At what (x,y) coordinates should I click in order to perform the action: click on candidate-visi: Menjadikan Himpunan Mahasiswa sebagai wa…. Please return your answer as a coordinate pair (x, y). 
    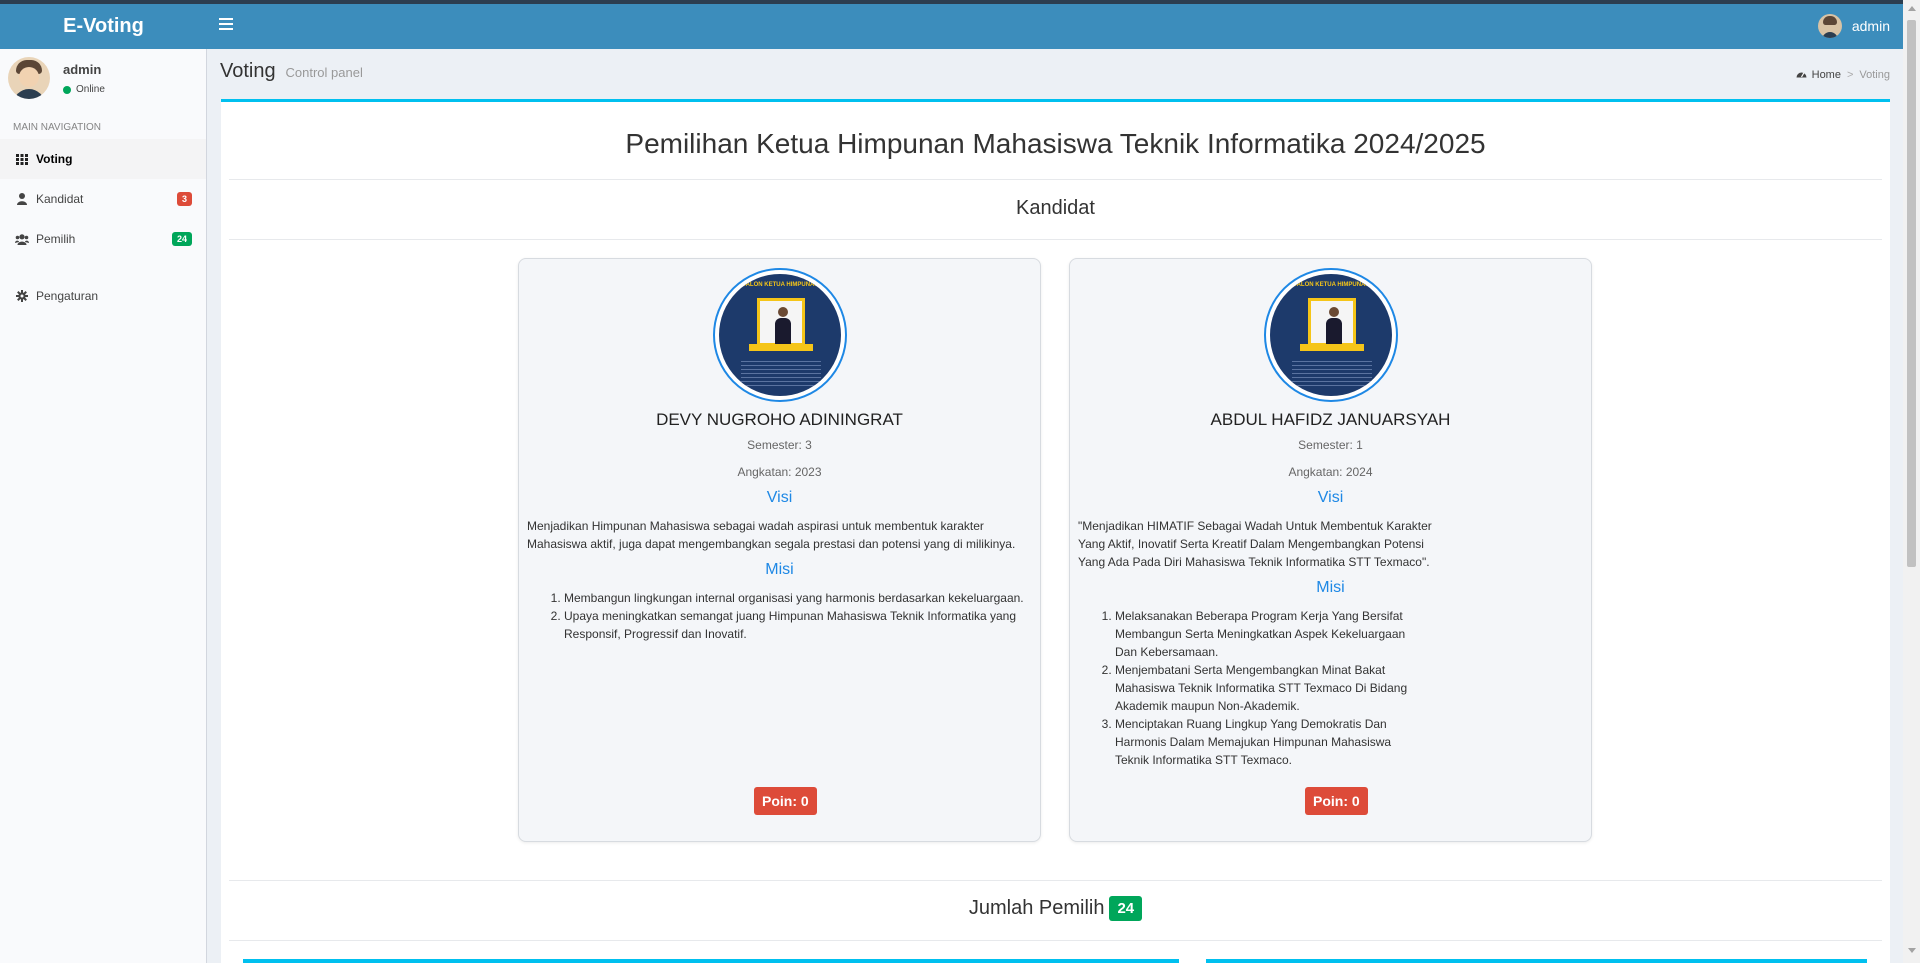
    Looking at the image, I should click on (771, 535).